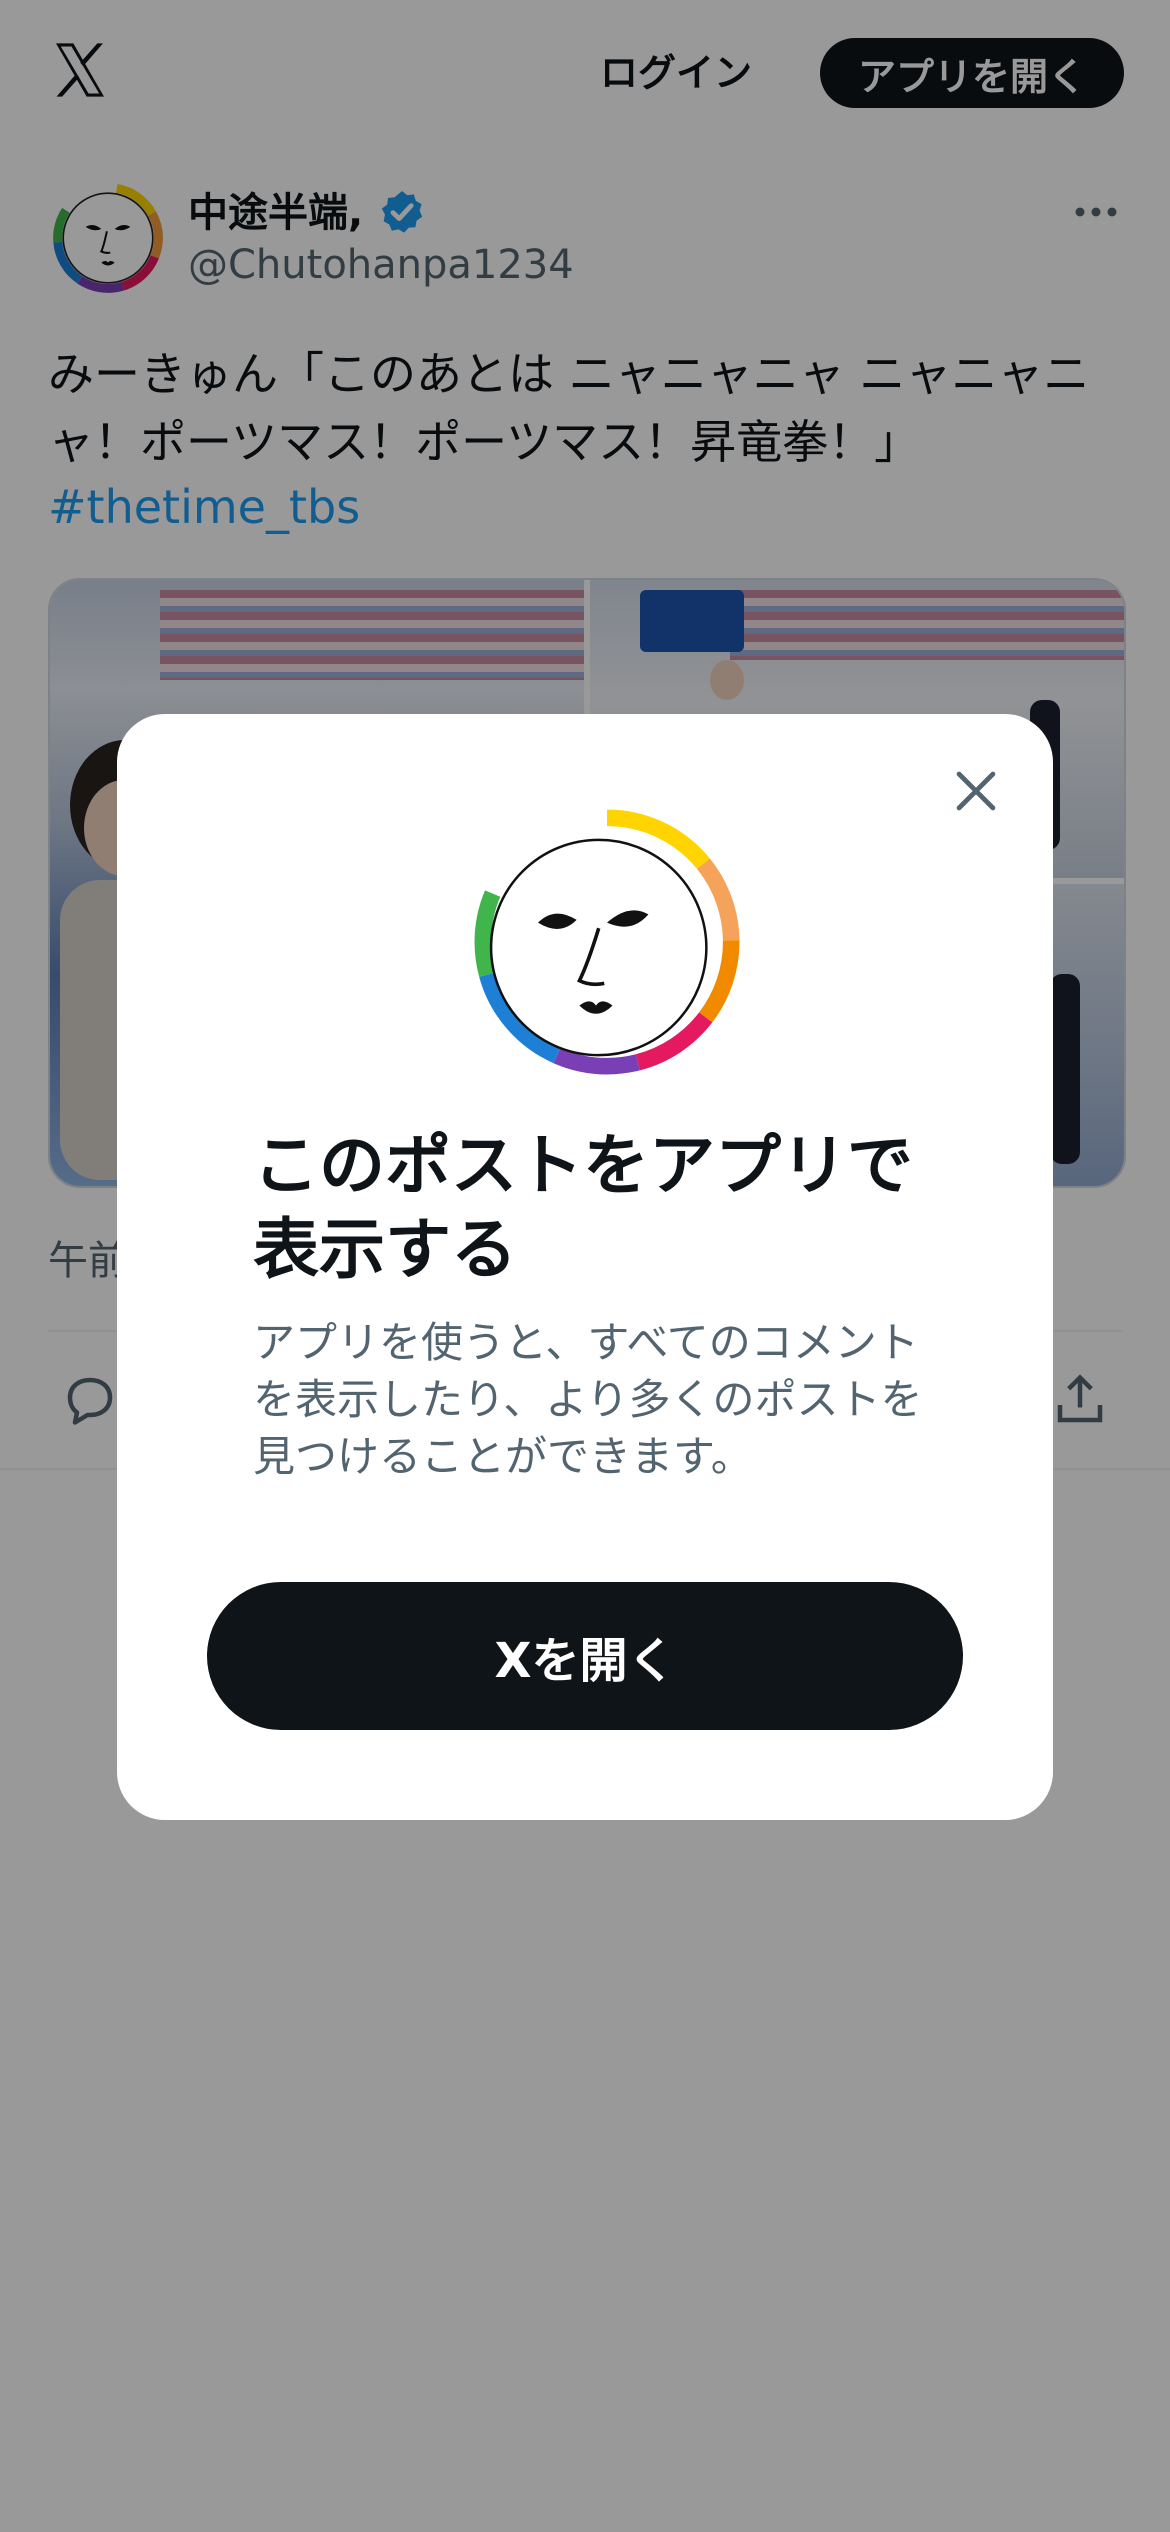 The width and height of the screenshot is (1170, 2532). Describe the element at coordinates (585, 1656) in the screenshot. I see `open-x-button: Xを開く` at that location.